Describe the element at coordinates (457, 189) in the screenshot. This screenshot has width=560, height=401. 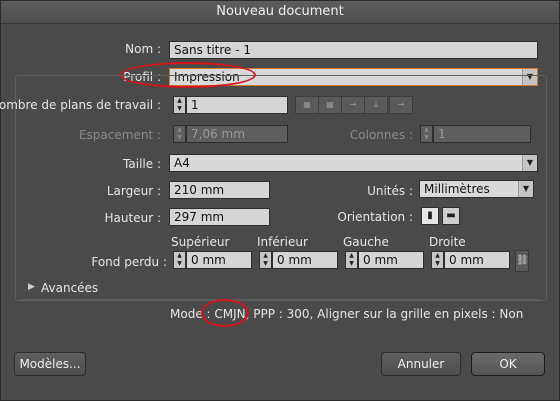
I see `units-value: Millimètres` at that location.